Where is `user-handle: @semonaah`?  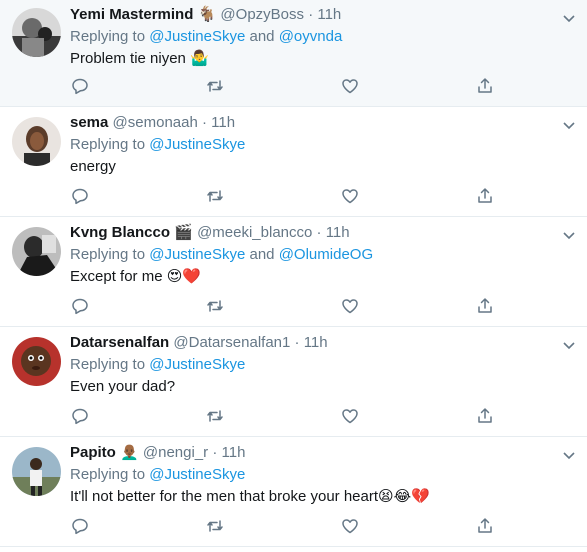 user-handle: @semonaah is located at coordinates (155, 122).